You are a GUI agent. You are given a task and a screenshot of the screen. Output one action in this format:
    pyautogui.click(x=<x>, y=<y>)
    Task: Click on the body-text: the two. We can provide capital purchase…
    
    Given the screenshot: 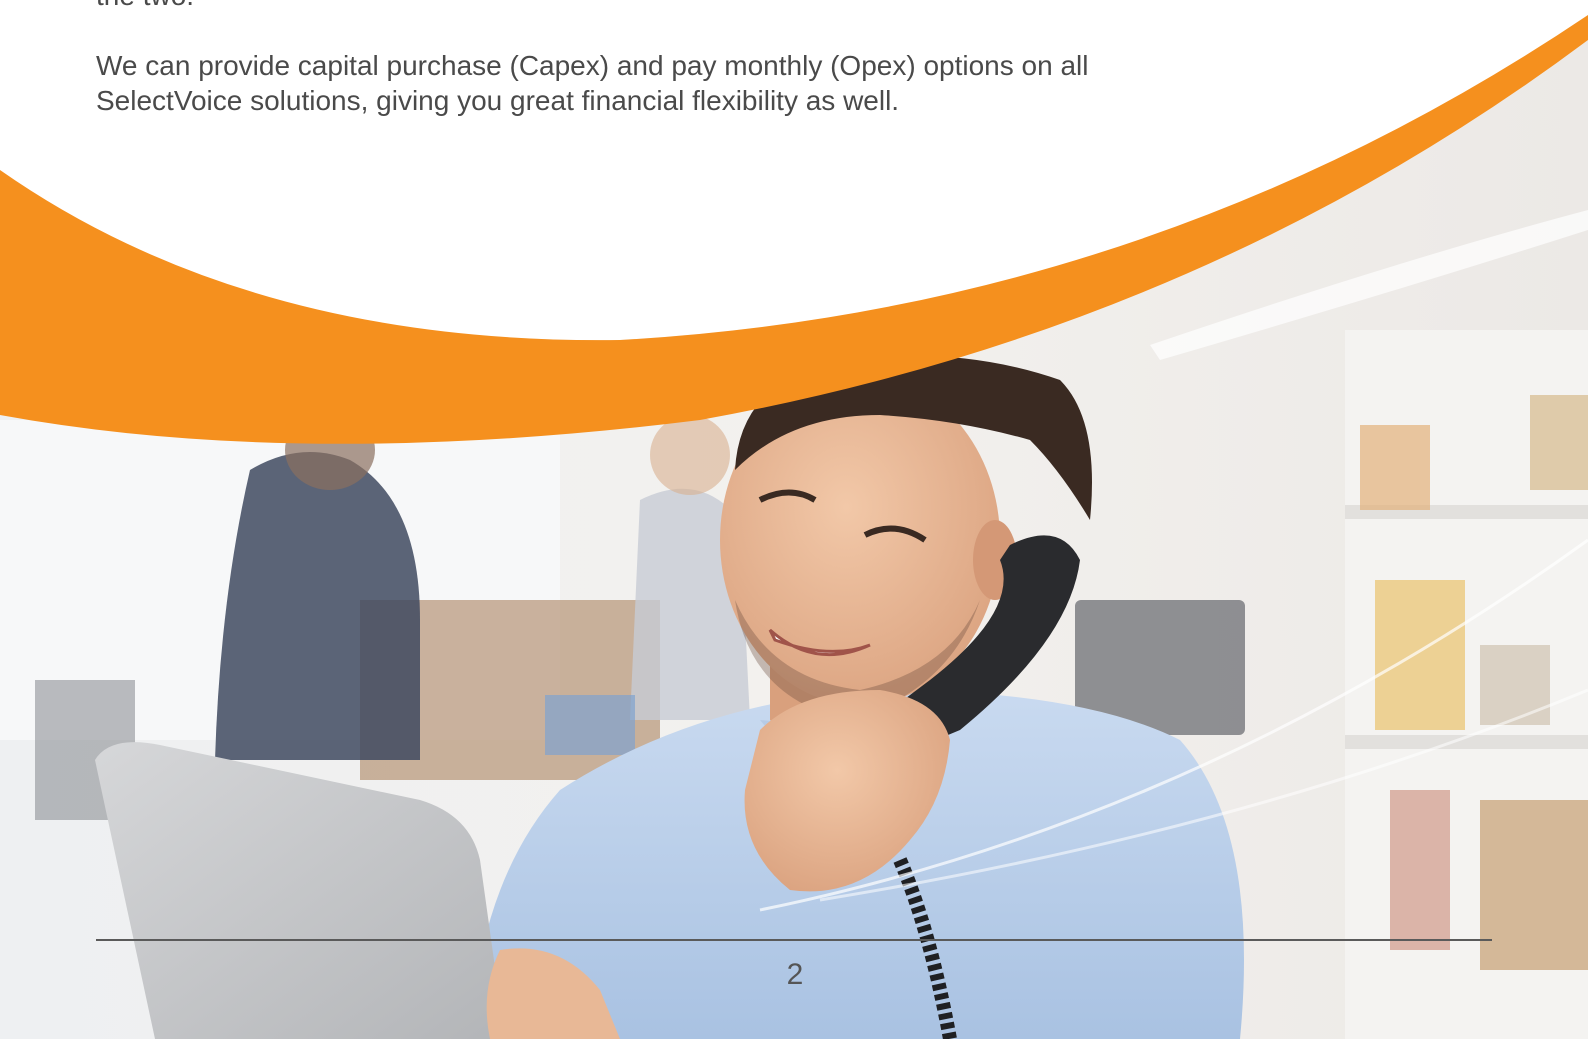 What is the action you would take?
    pyautogui.click(x=646, y=59)
    